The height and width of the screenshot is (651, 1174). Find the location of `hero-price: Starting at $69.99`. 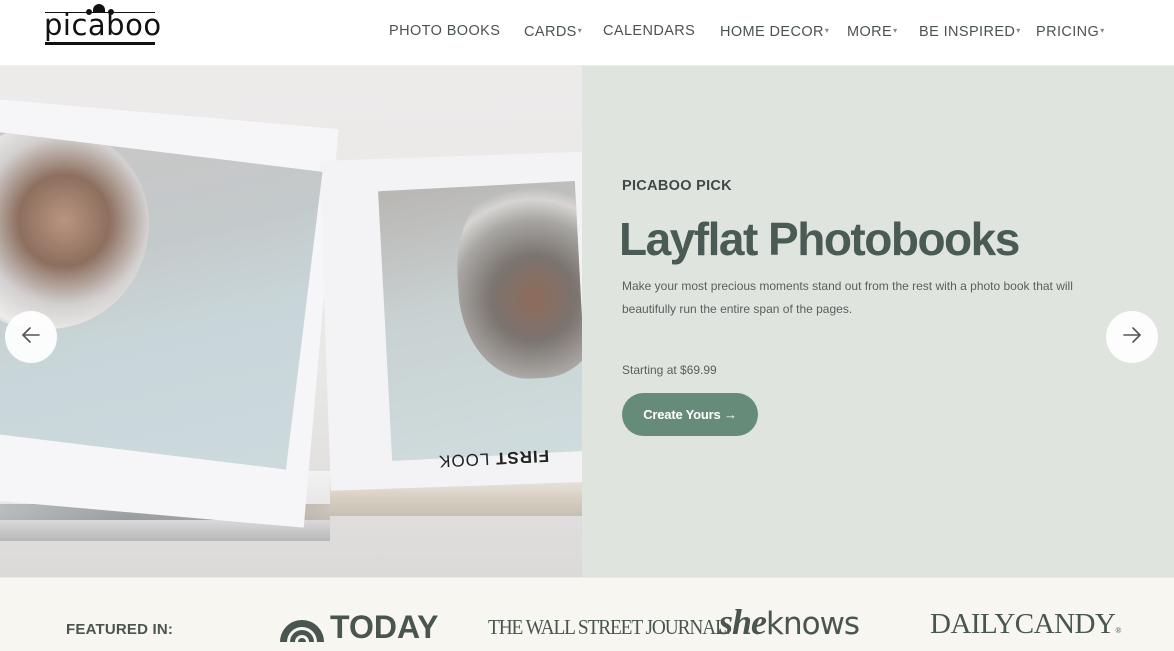

hero-price: Starting at $69.99 is located at coordinates (669, 370).